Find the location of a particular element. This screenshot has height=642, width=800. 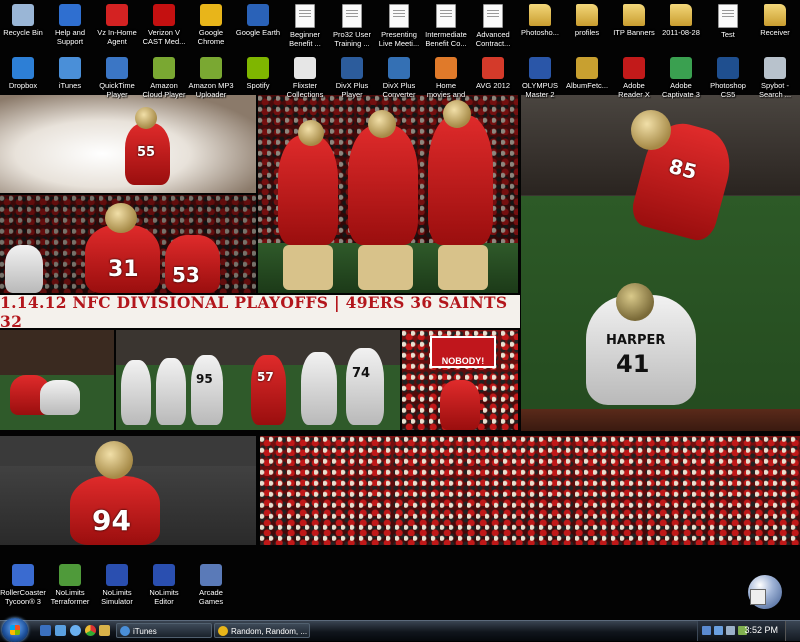

icon-label-line-2: Uploader is located at coordinates (211, 94).